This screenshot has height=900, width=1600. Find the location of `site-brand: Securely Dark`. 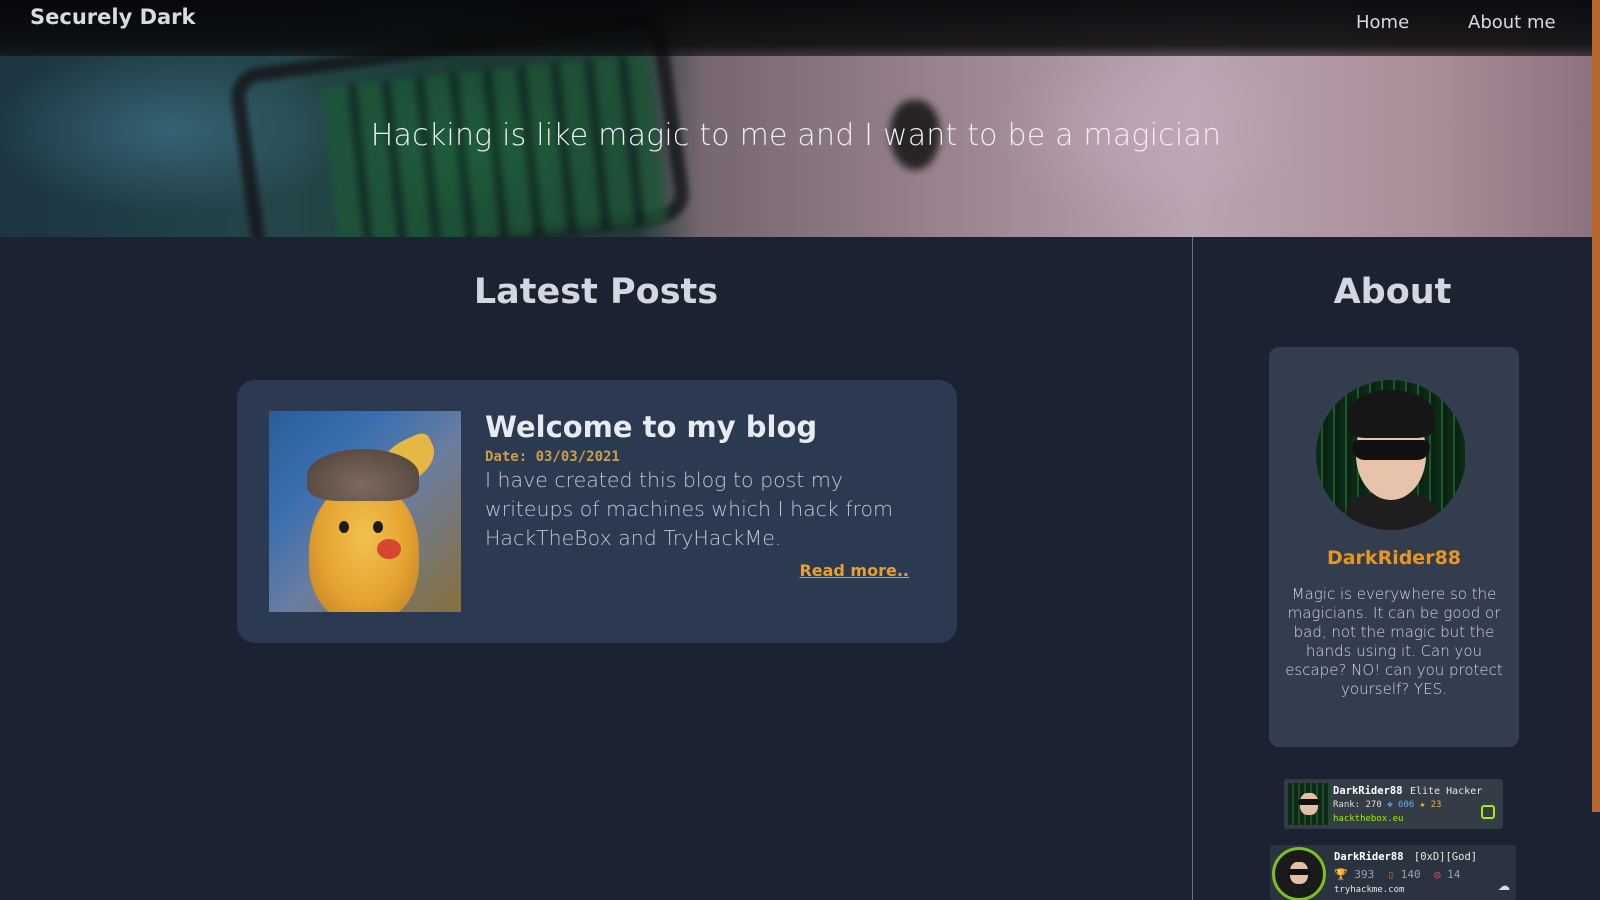

site-brand: Securely Dark is located at coordinates (113, 17).